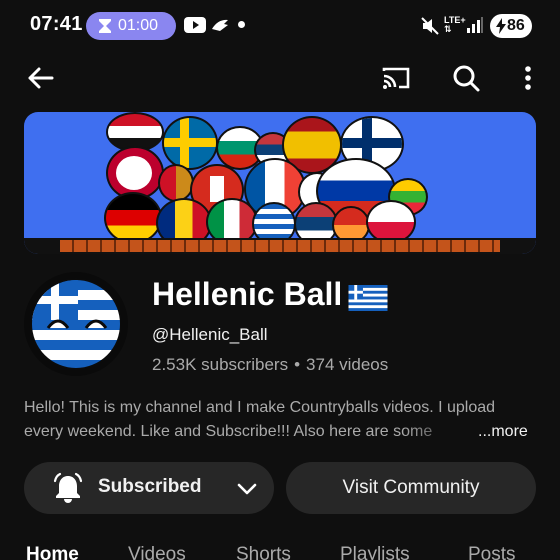 The height and width of the screenshot is (560, 560). What do you see at coordinates (157, 552) in the screenshot?
I see `tab-videos: Videos` at bounding box center [157, 552].